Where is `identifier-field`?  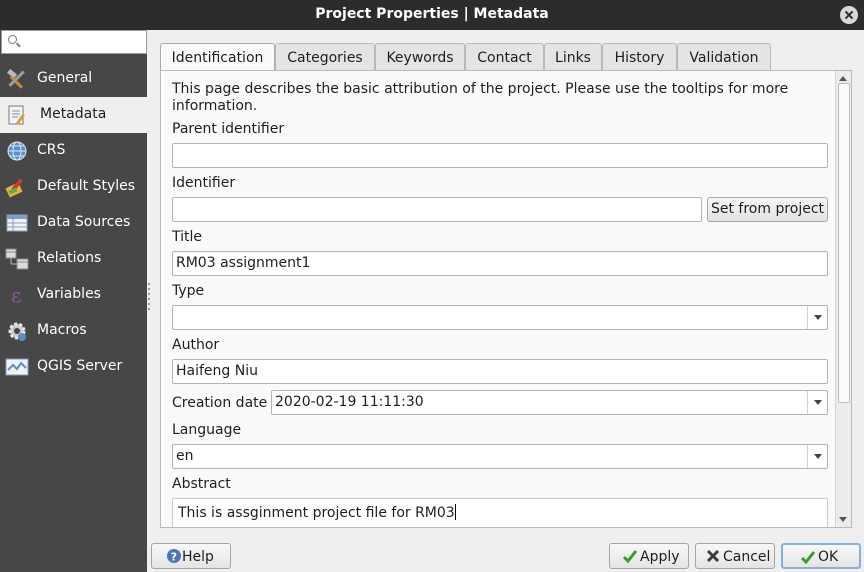 identifier-field is located at coordinates (437, 209).